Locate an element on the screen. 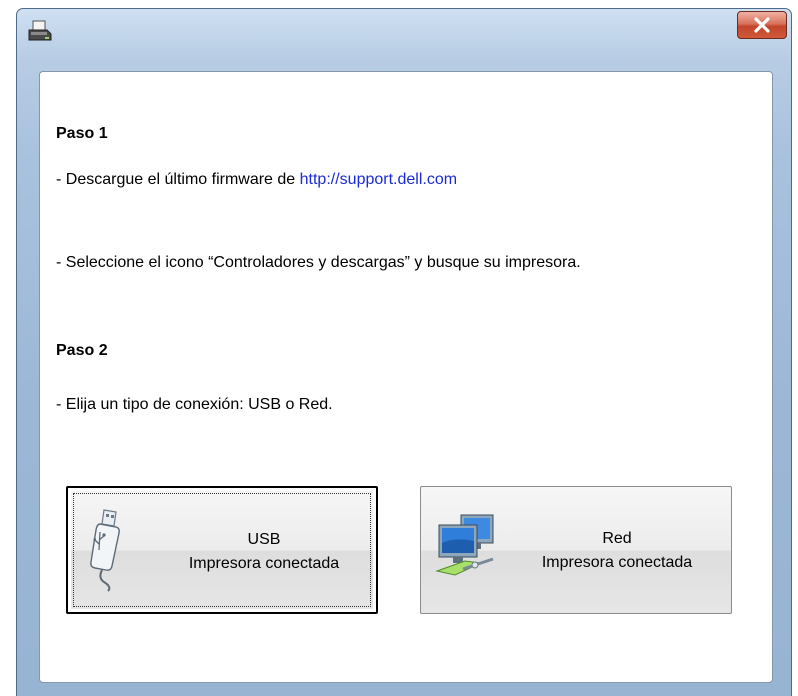 The height and width of the screenshot is (696, 798). usb-button-label: USB Impresora conectada is located at coordinates (264, 552).